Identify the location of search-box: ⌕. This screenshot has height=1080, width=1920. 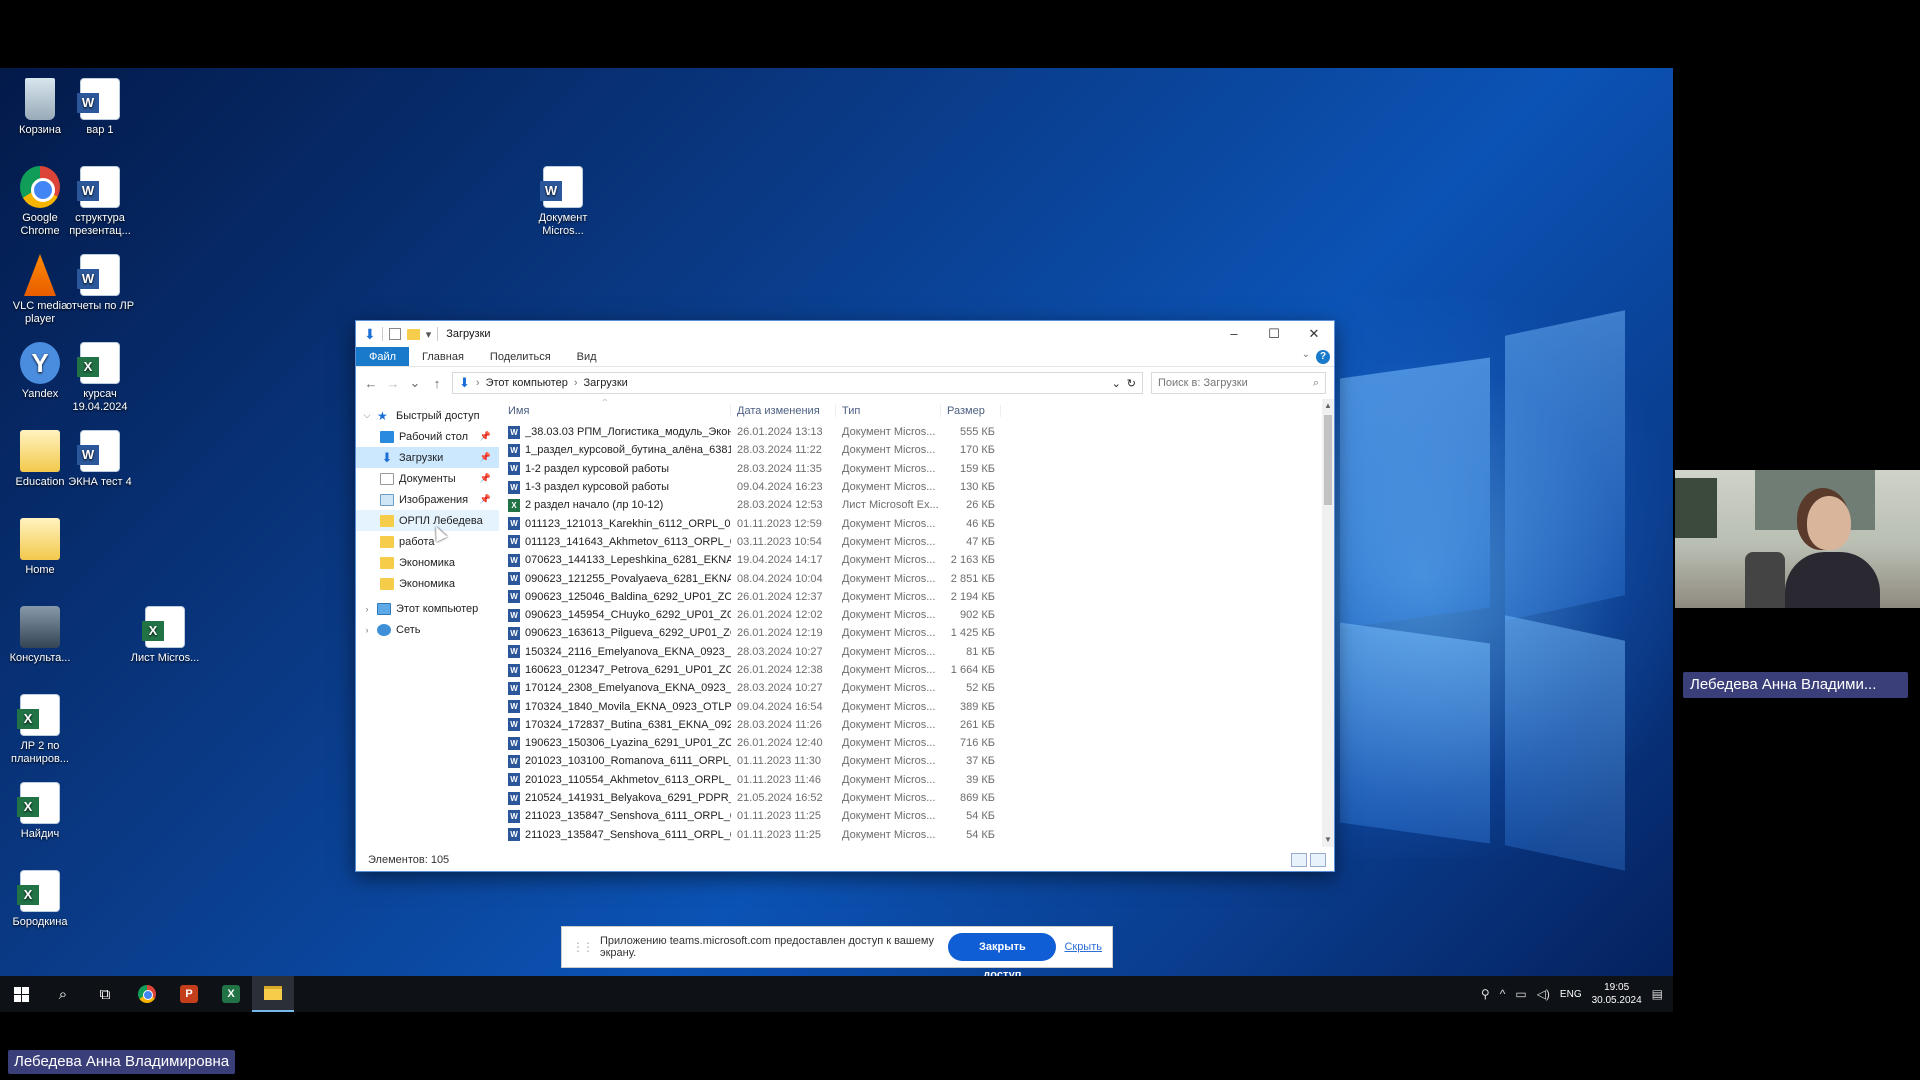
(1238, 383).